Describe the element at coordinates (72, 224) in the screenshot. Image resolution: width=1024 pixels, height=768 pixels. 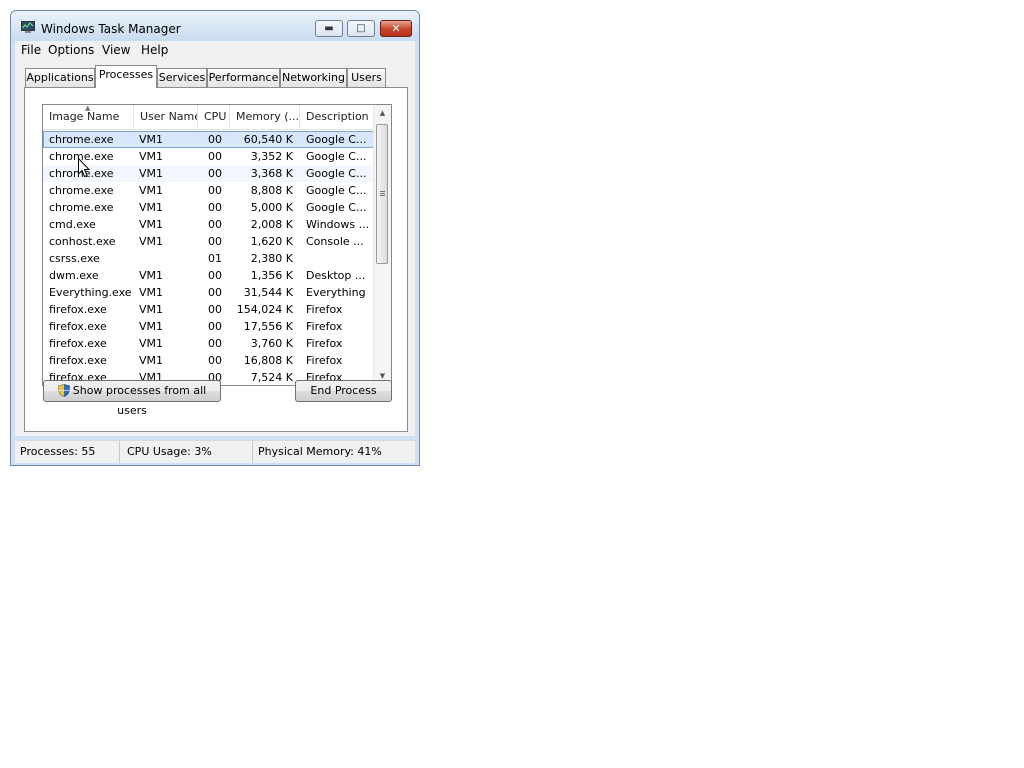
I see `cell-image-name: cmd.exe` at that location.